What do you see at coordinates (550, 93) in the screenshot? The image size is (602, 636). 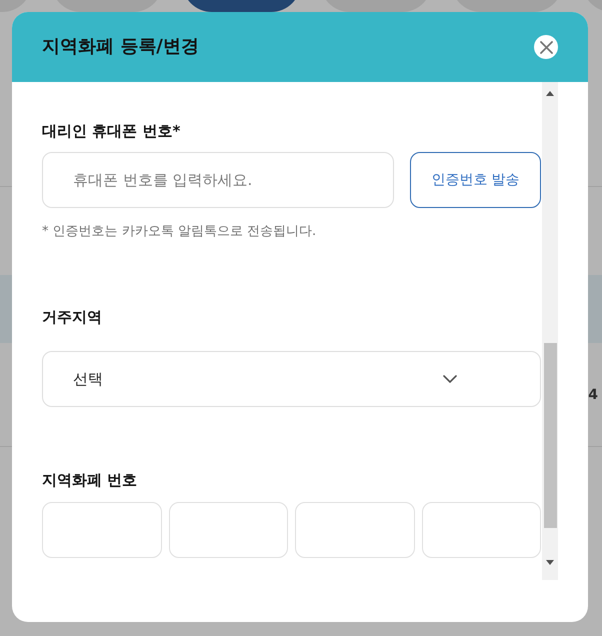 I see `caret-up-icon` at bounding box center [550, 93].